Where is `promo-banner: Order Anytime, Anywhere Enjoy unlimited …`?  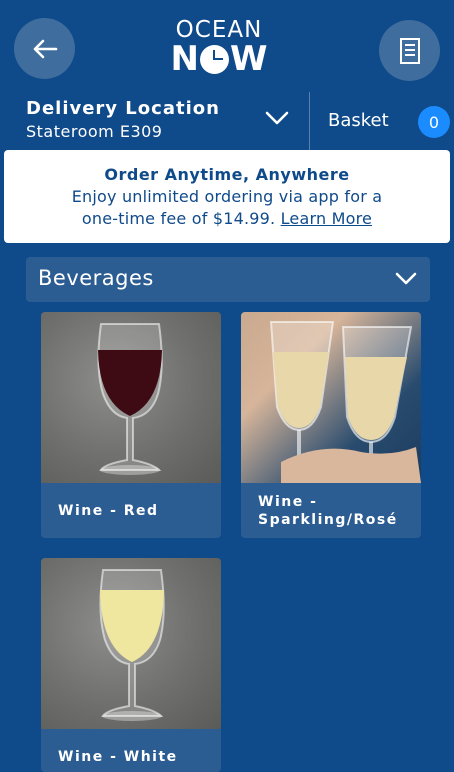 promo-banner: Order Anytime, Anywhere Enjoy unlimited … is located at coordinates (227, 196).